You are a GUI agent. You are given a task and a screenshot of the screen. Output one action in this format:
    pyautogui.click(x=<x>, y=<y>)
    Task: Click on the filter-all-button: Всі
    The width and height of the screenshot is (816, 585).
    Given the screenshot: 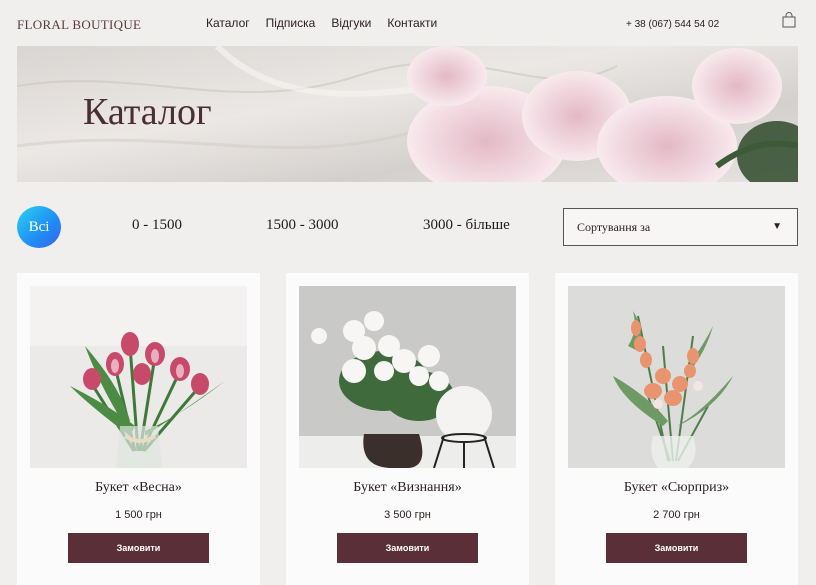 What is the action you would take?
    pyautogui.click(x=39, y=227)
    